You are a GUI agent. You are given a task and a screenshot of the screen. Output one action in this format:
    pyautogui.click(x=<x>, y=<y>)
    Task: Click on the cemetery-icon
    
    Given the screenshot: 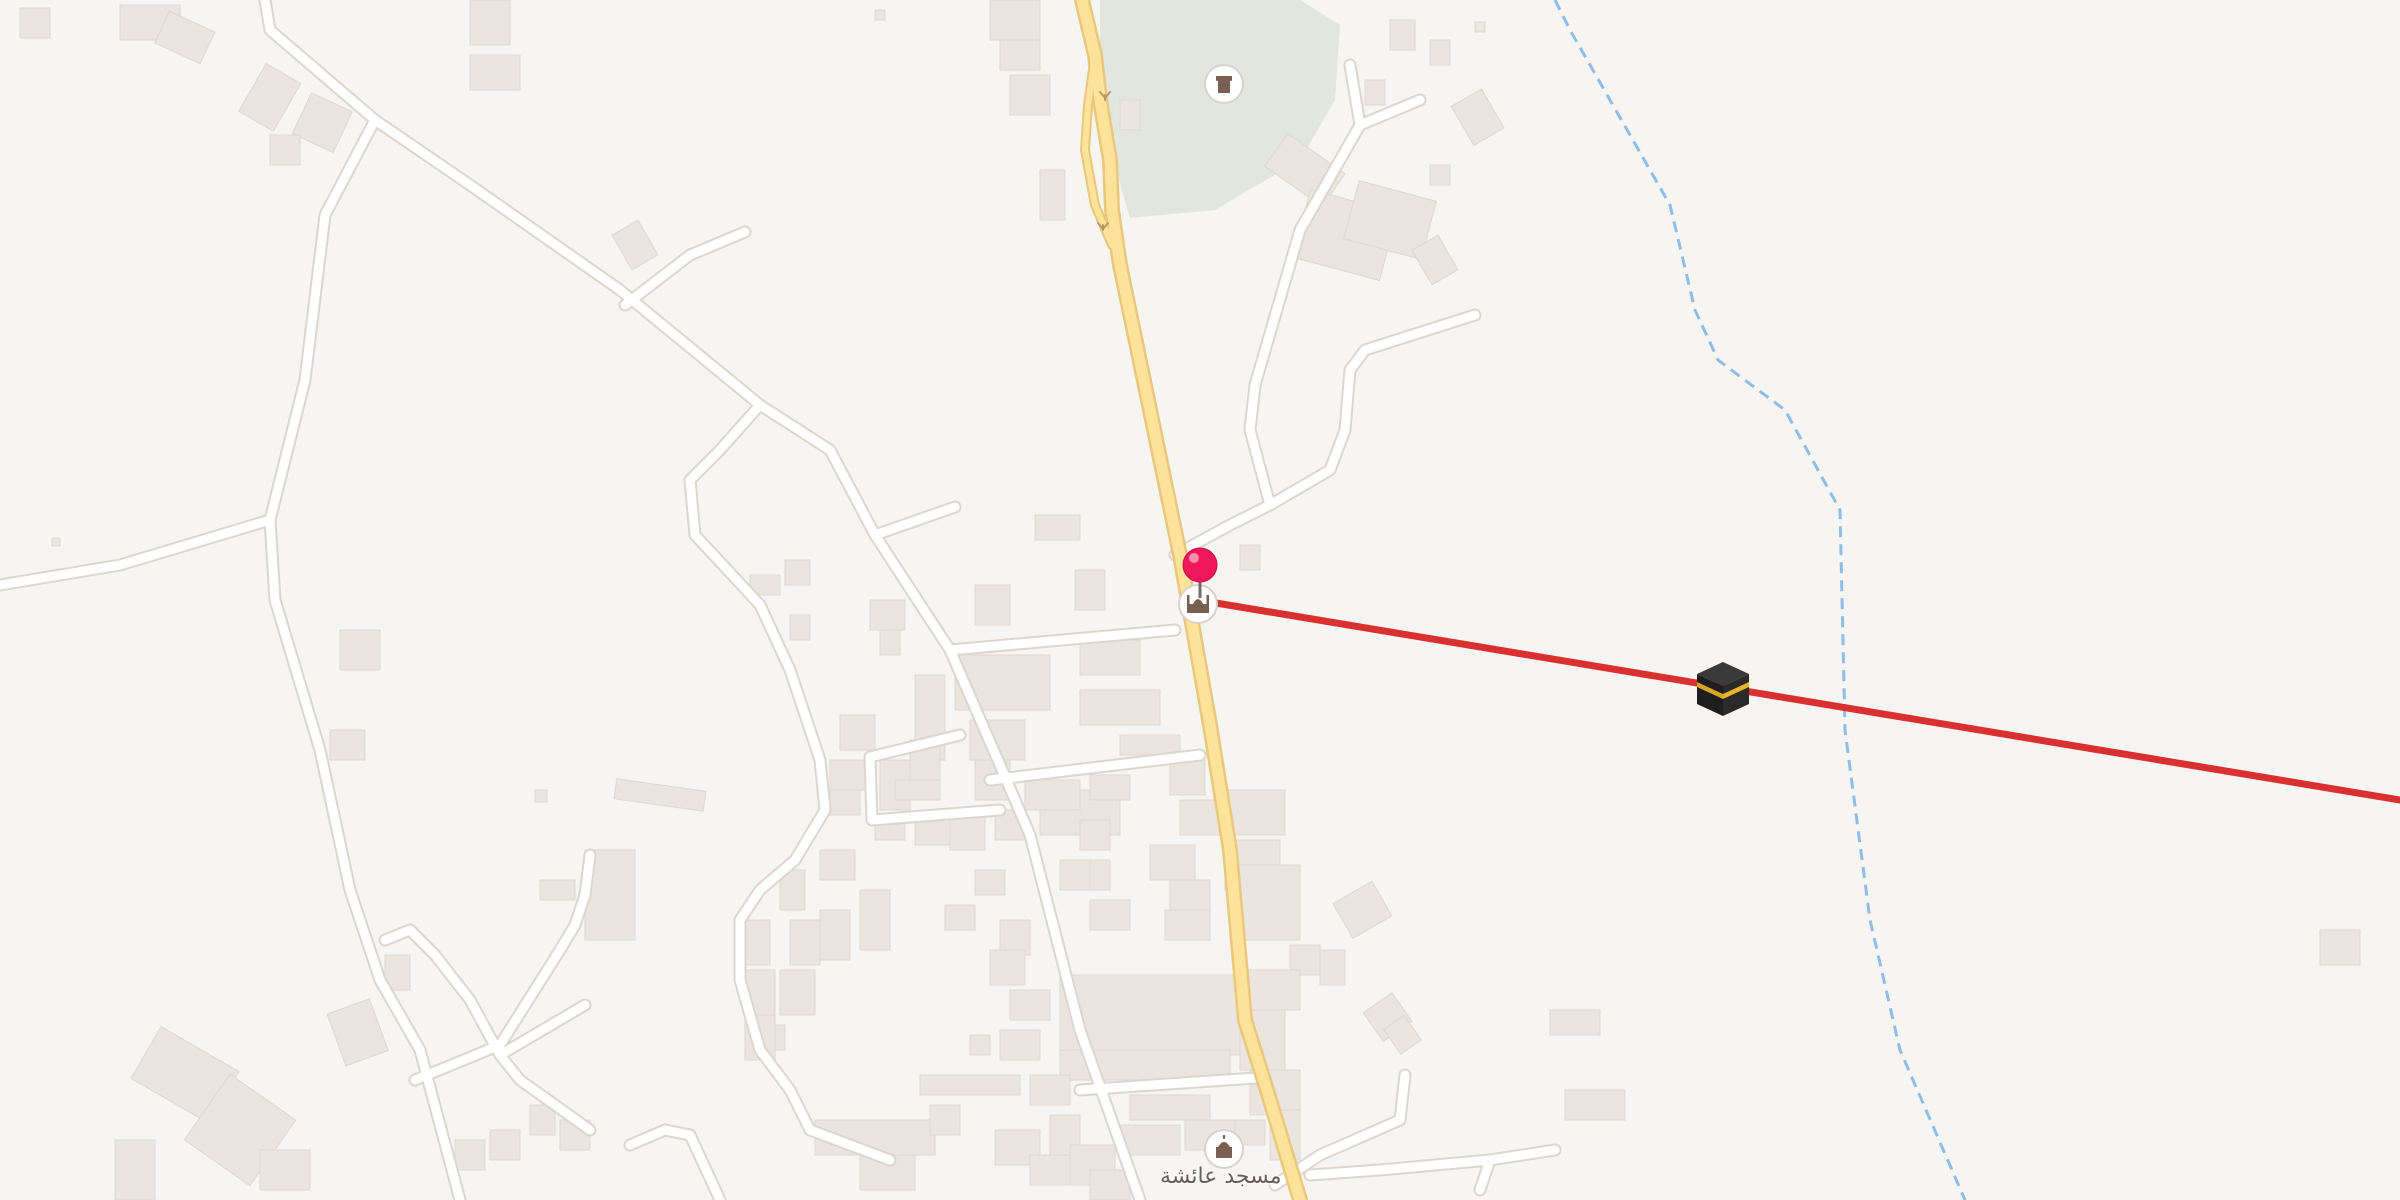 What is the action you would take?
    pyautogui.click(x=1224, y=84)
    